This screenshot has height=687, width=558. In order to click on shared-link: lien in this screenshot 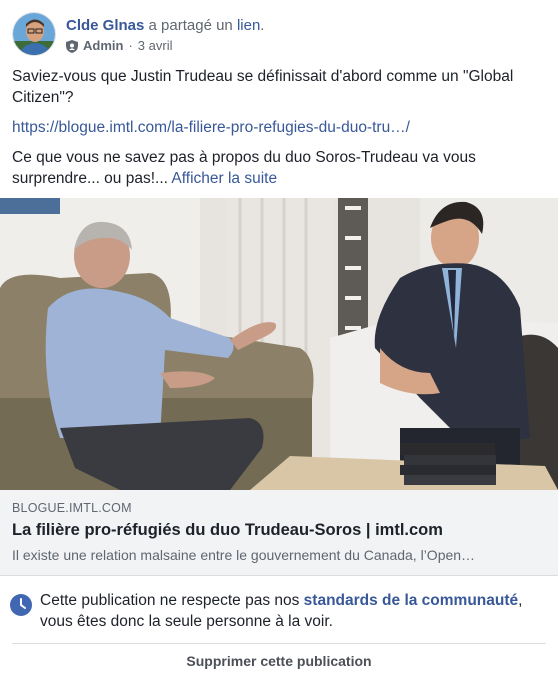, I will do `click(248, 25)`.